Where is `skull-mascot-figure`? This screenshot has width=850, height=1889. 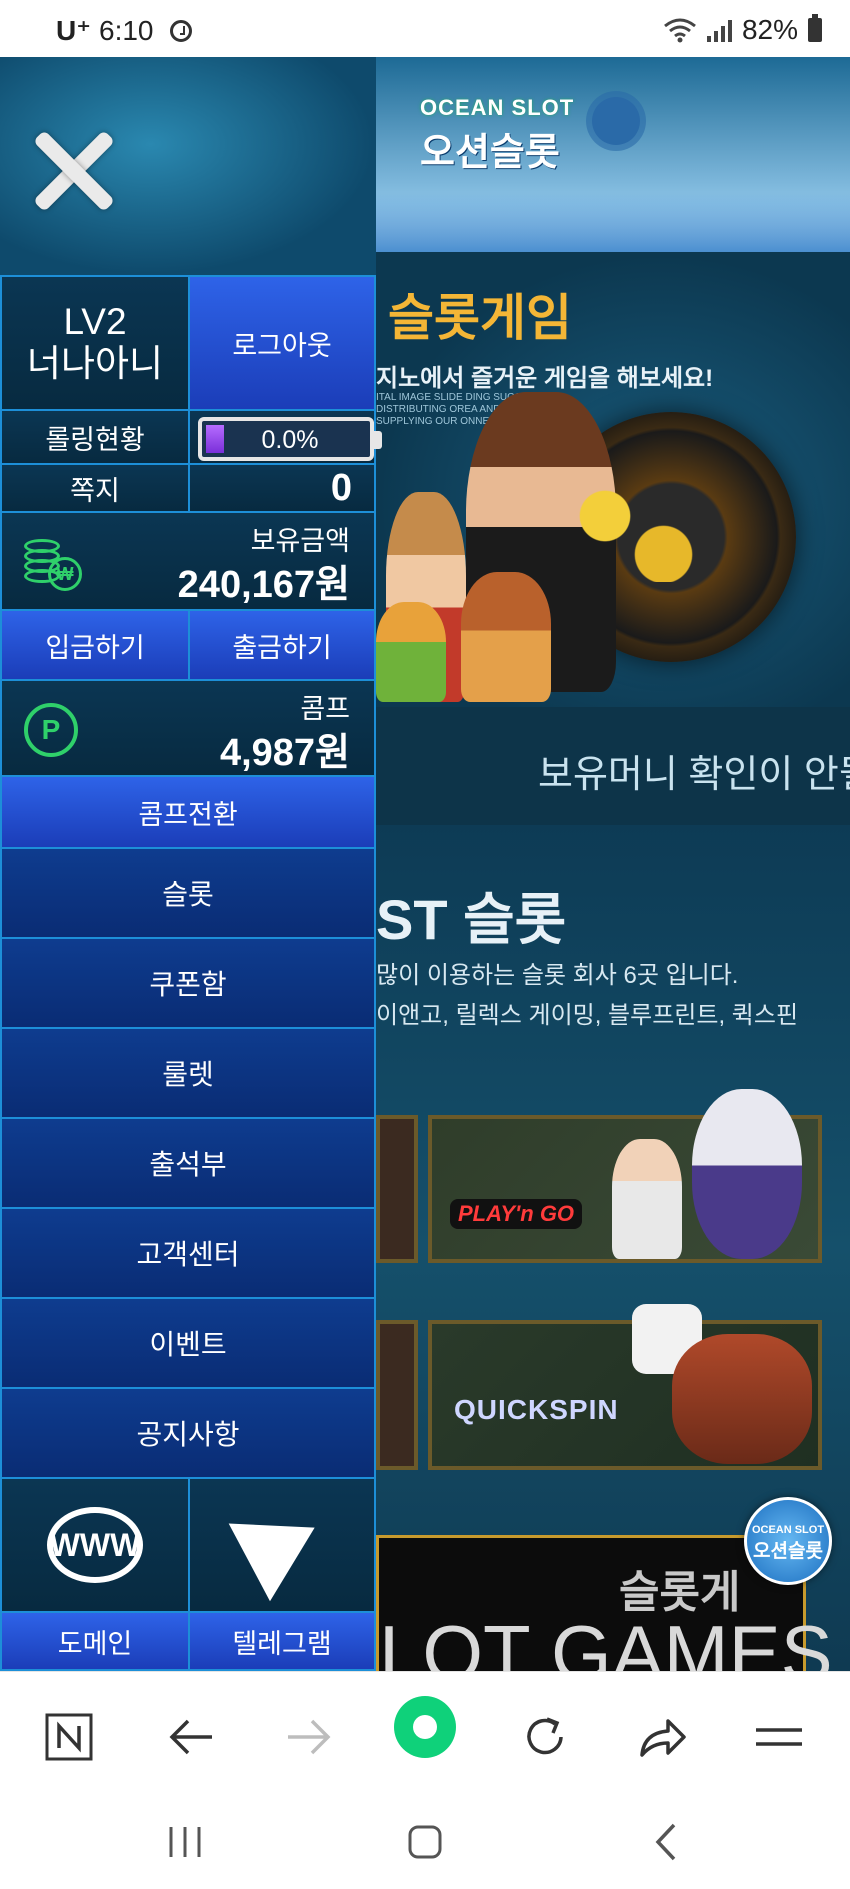 skull-mascot-figure is located at coordinates (747, 1174).